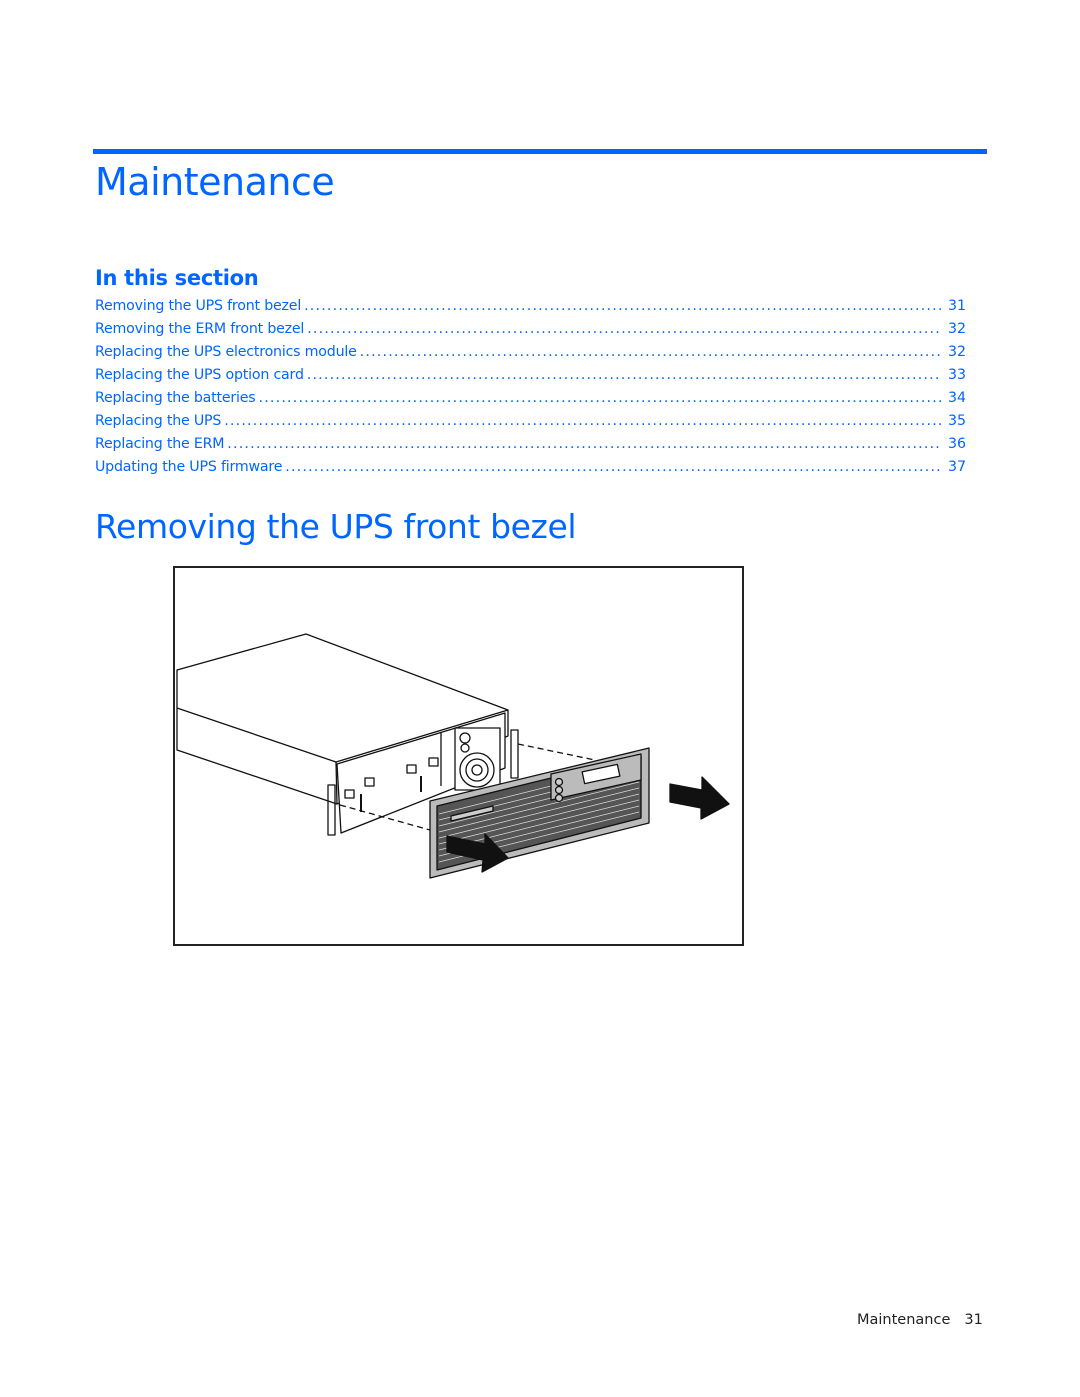 The image size is (1080, 1397). What do you see at coordinates (199, 329) in the screenshot?
I see `toc-item-title: Removing the ERM front bezel` at bounding box center [199, 329].